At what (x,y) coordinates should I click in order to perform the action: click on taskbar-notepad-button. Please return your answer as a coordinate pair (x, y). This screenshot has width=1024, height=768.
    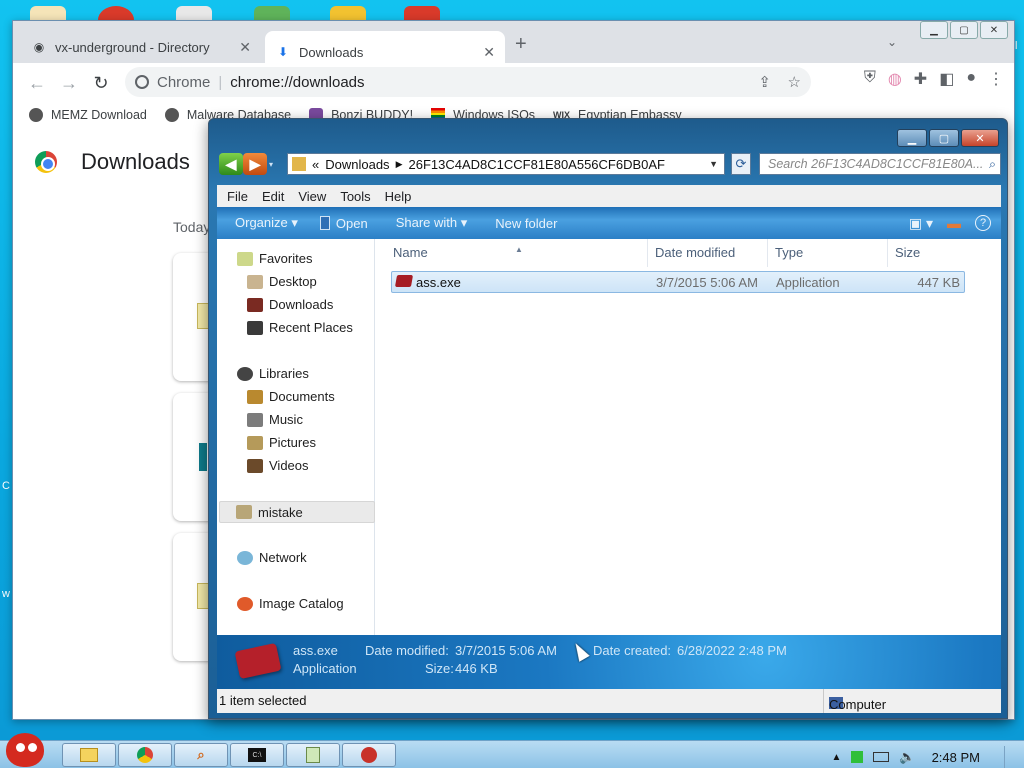
    Looking at the image, I should click on (313, 755).